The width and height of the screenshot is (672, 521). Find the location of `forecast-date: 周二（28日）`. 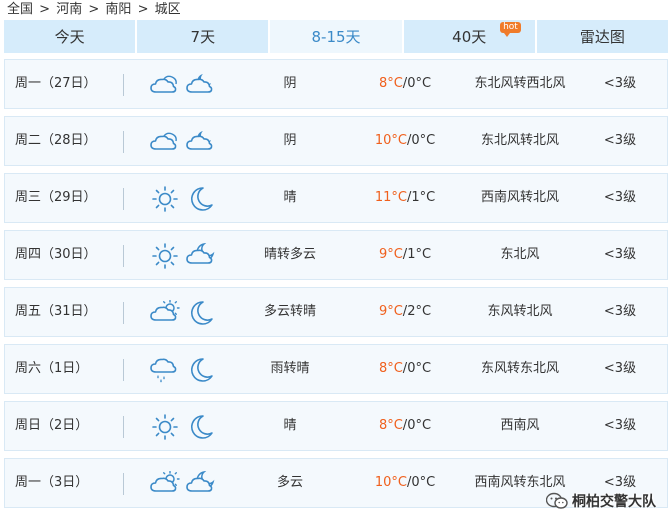

forecast-date: 周二（28日） is located at coordinates (56, 140).